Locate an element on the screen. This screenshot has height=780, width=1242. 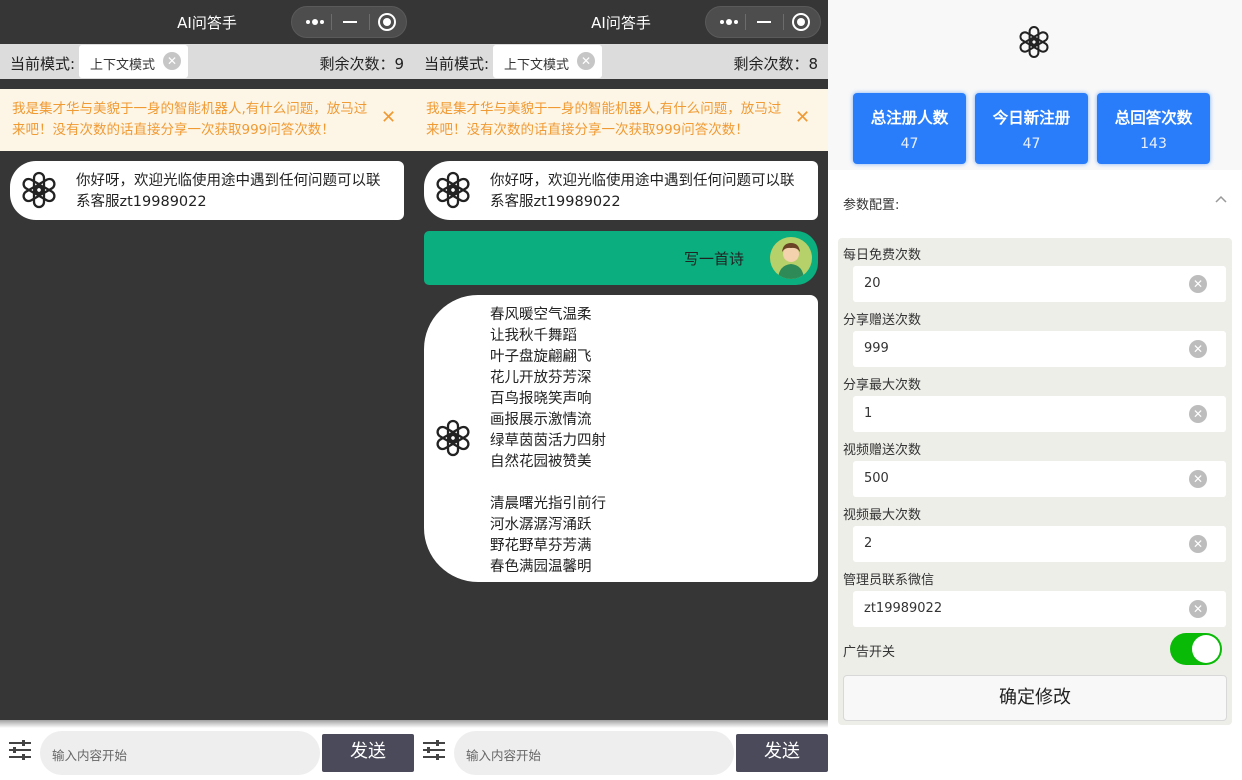
stat-card-new-today: 今日新注册 47 is located at coordinates (1031, 128).